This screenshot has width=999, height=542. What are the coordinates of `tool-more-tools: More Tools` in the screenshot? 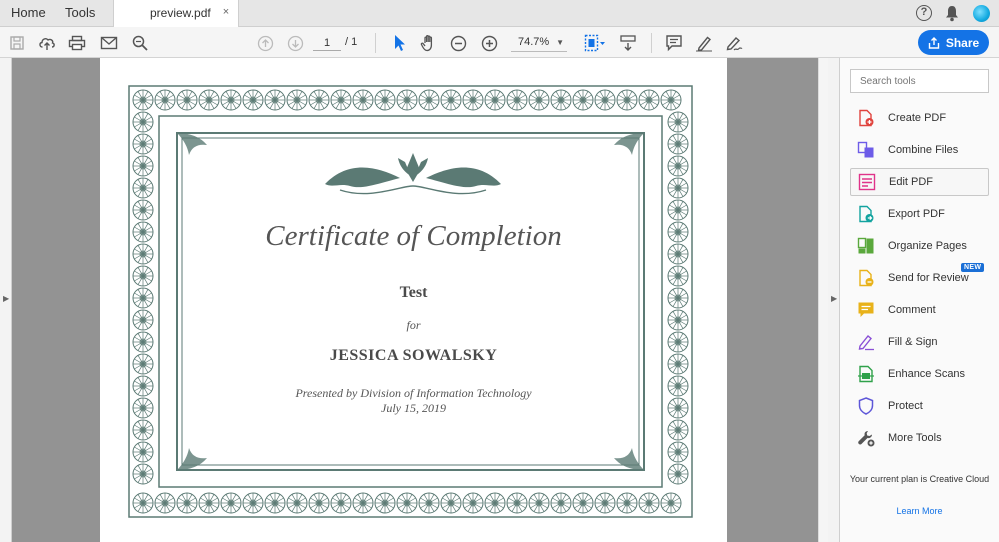 It's located at (919, 438).